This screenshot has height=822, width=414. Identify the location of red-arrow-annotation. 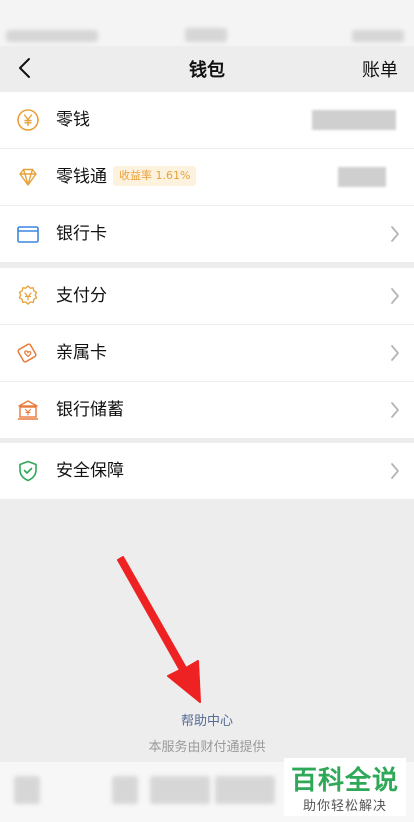
(159, 629).